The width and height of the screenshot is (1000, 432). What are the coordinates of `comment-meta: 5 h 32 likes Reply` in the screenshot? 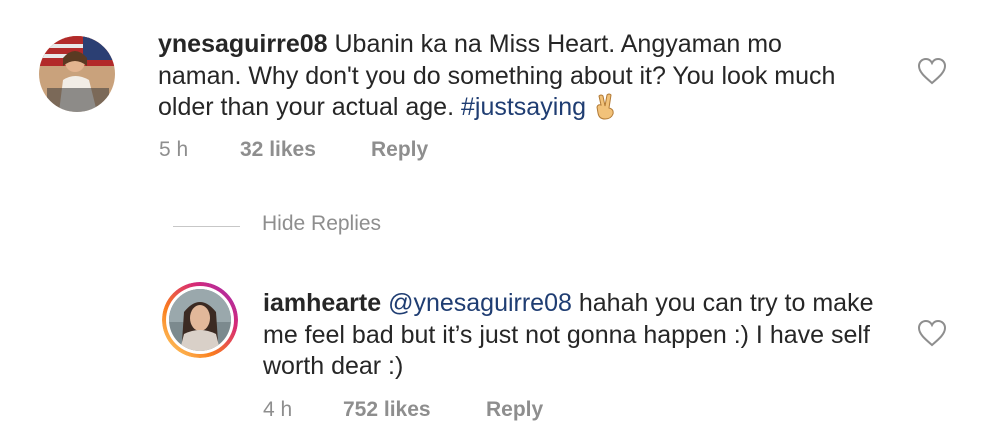 It's located at (300, 153).